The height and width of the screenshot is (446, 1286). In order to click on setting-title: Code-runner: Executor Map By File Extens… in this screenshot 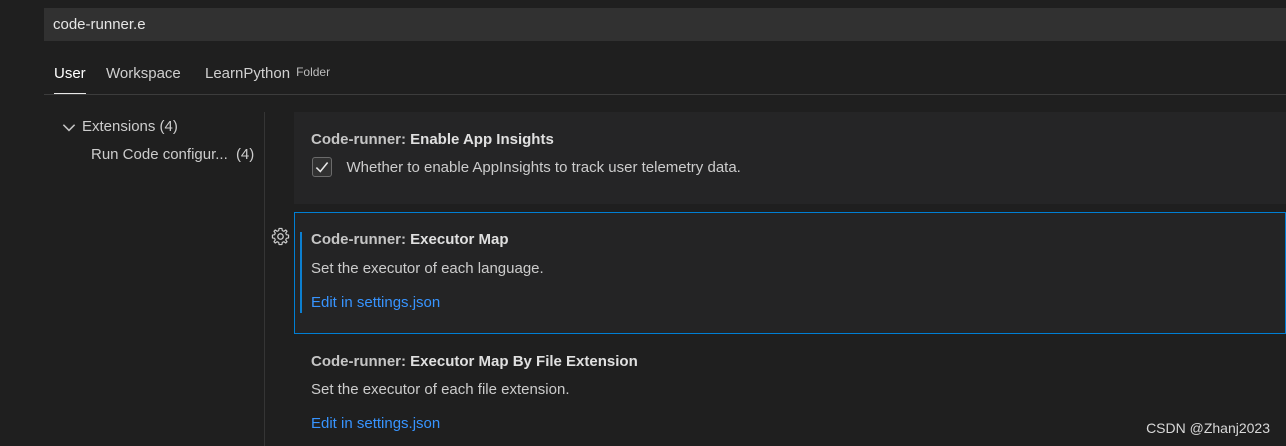, I will do `click(474, 361)`.